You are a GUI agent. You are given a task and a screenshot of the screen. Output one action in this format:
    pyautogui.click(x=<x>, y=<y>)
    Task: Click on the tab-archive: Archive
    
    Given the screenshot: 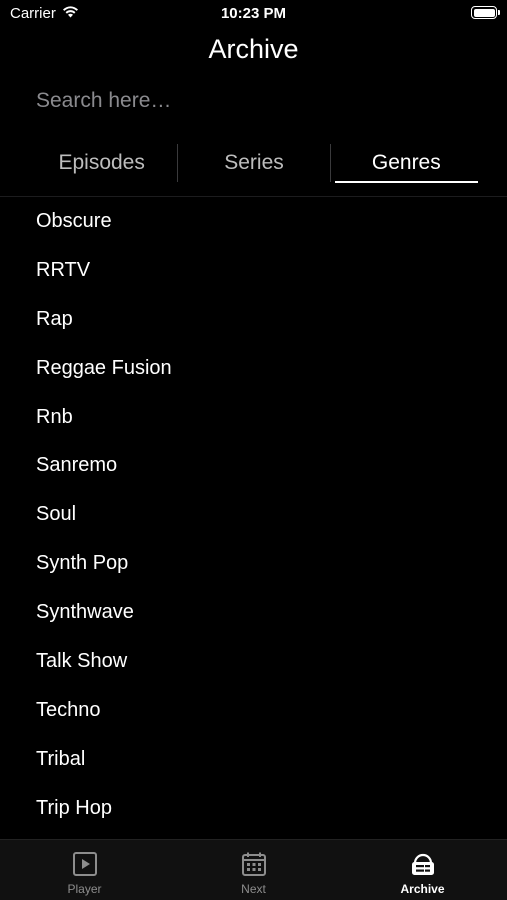 What is the action you would take?
    pyautogui.click(x=422, y=870)
    